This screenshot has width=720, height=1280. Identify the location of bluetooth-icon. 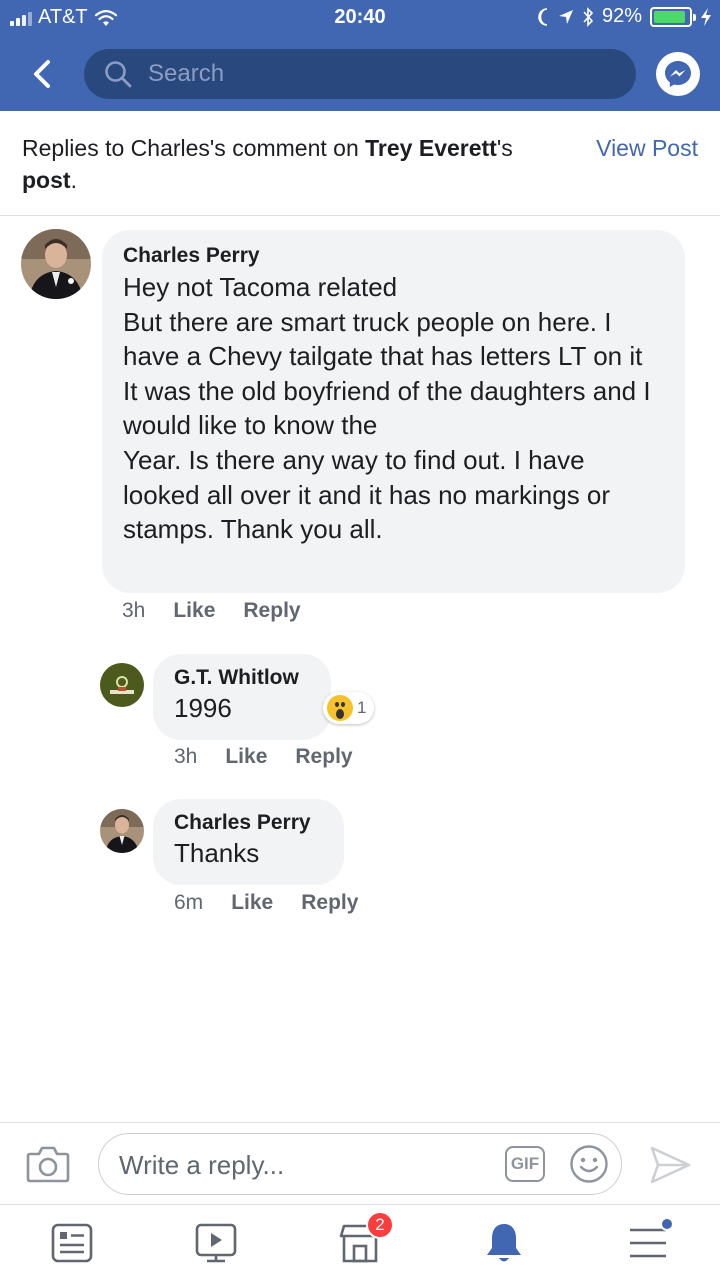
(588, 16).